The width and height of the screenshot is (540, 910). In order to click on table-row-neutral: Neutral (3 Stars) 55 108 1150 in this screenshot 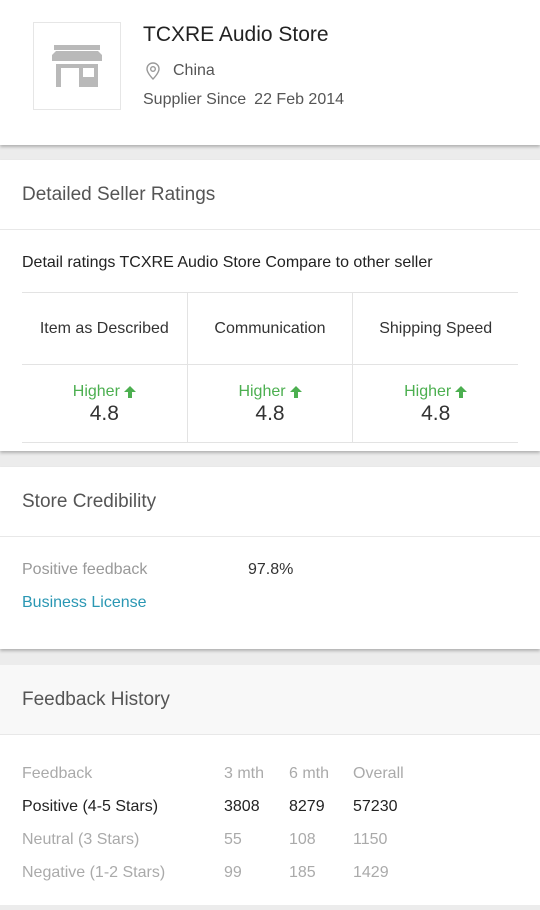, I will do `click(270, 843)`.